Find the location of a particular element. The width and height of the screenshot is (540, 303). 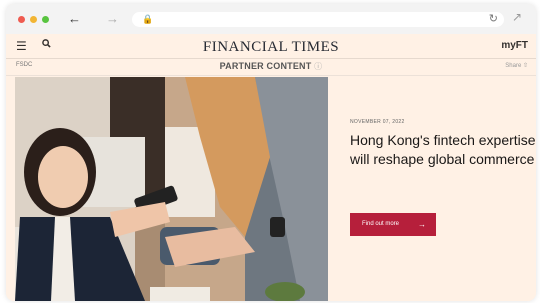

partner-content-text: PARTNER CONTENT is located at coordinates (265, 66).